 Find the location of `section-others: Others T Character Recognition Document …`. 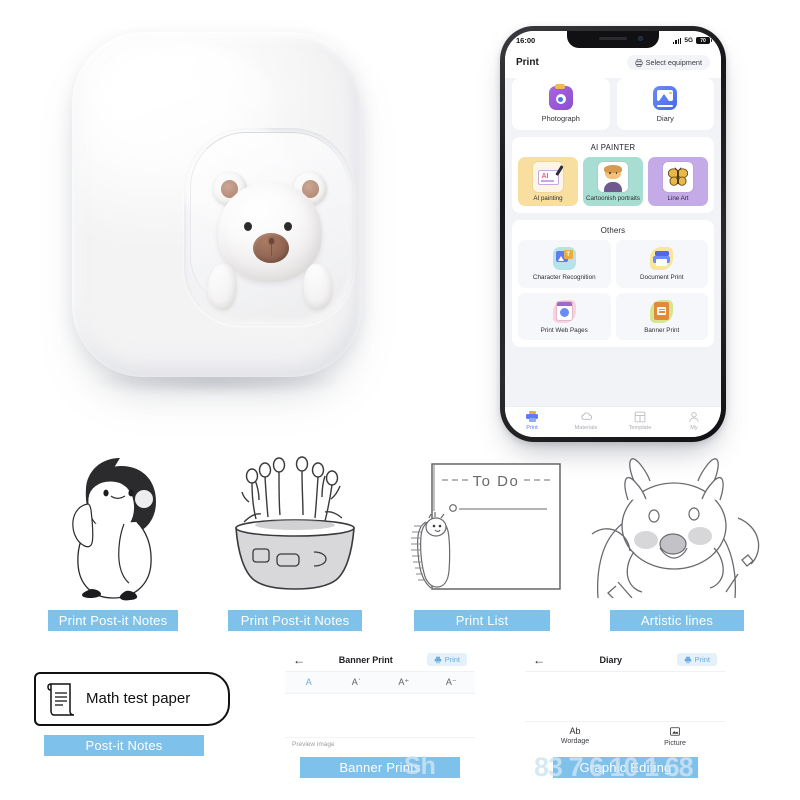

section-others: Others T Character Recognition Document … is located at coordinates (613, 284).